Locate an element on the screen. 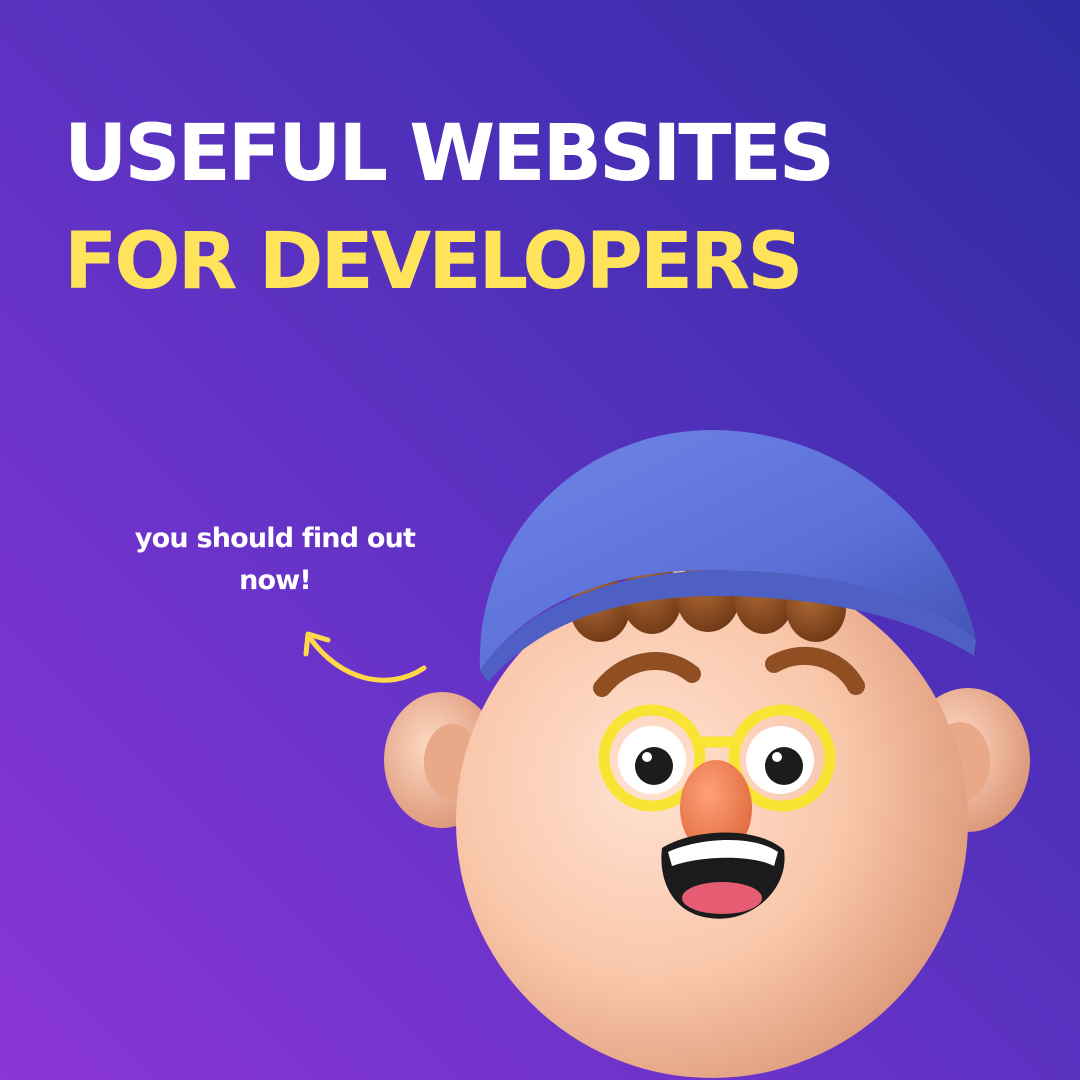 The height and width of the screenshot is (1080, 1080). headline: USEFUL WEBSITES FOR DEVELOPERS is located at coordinates (449, 208).